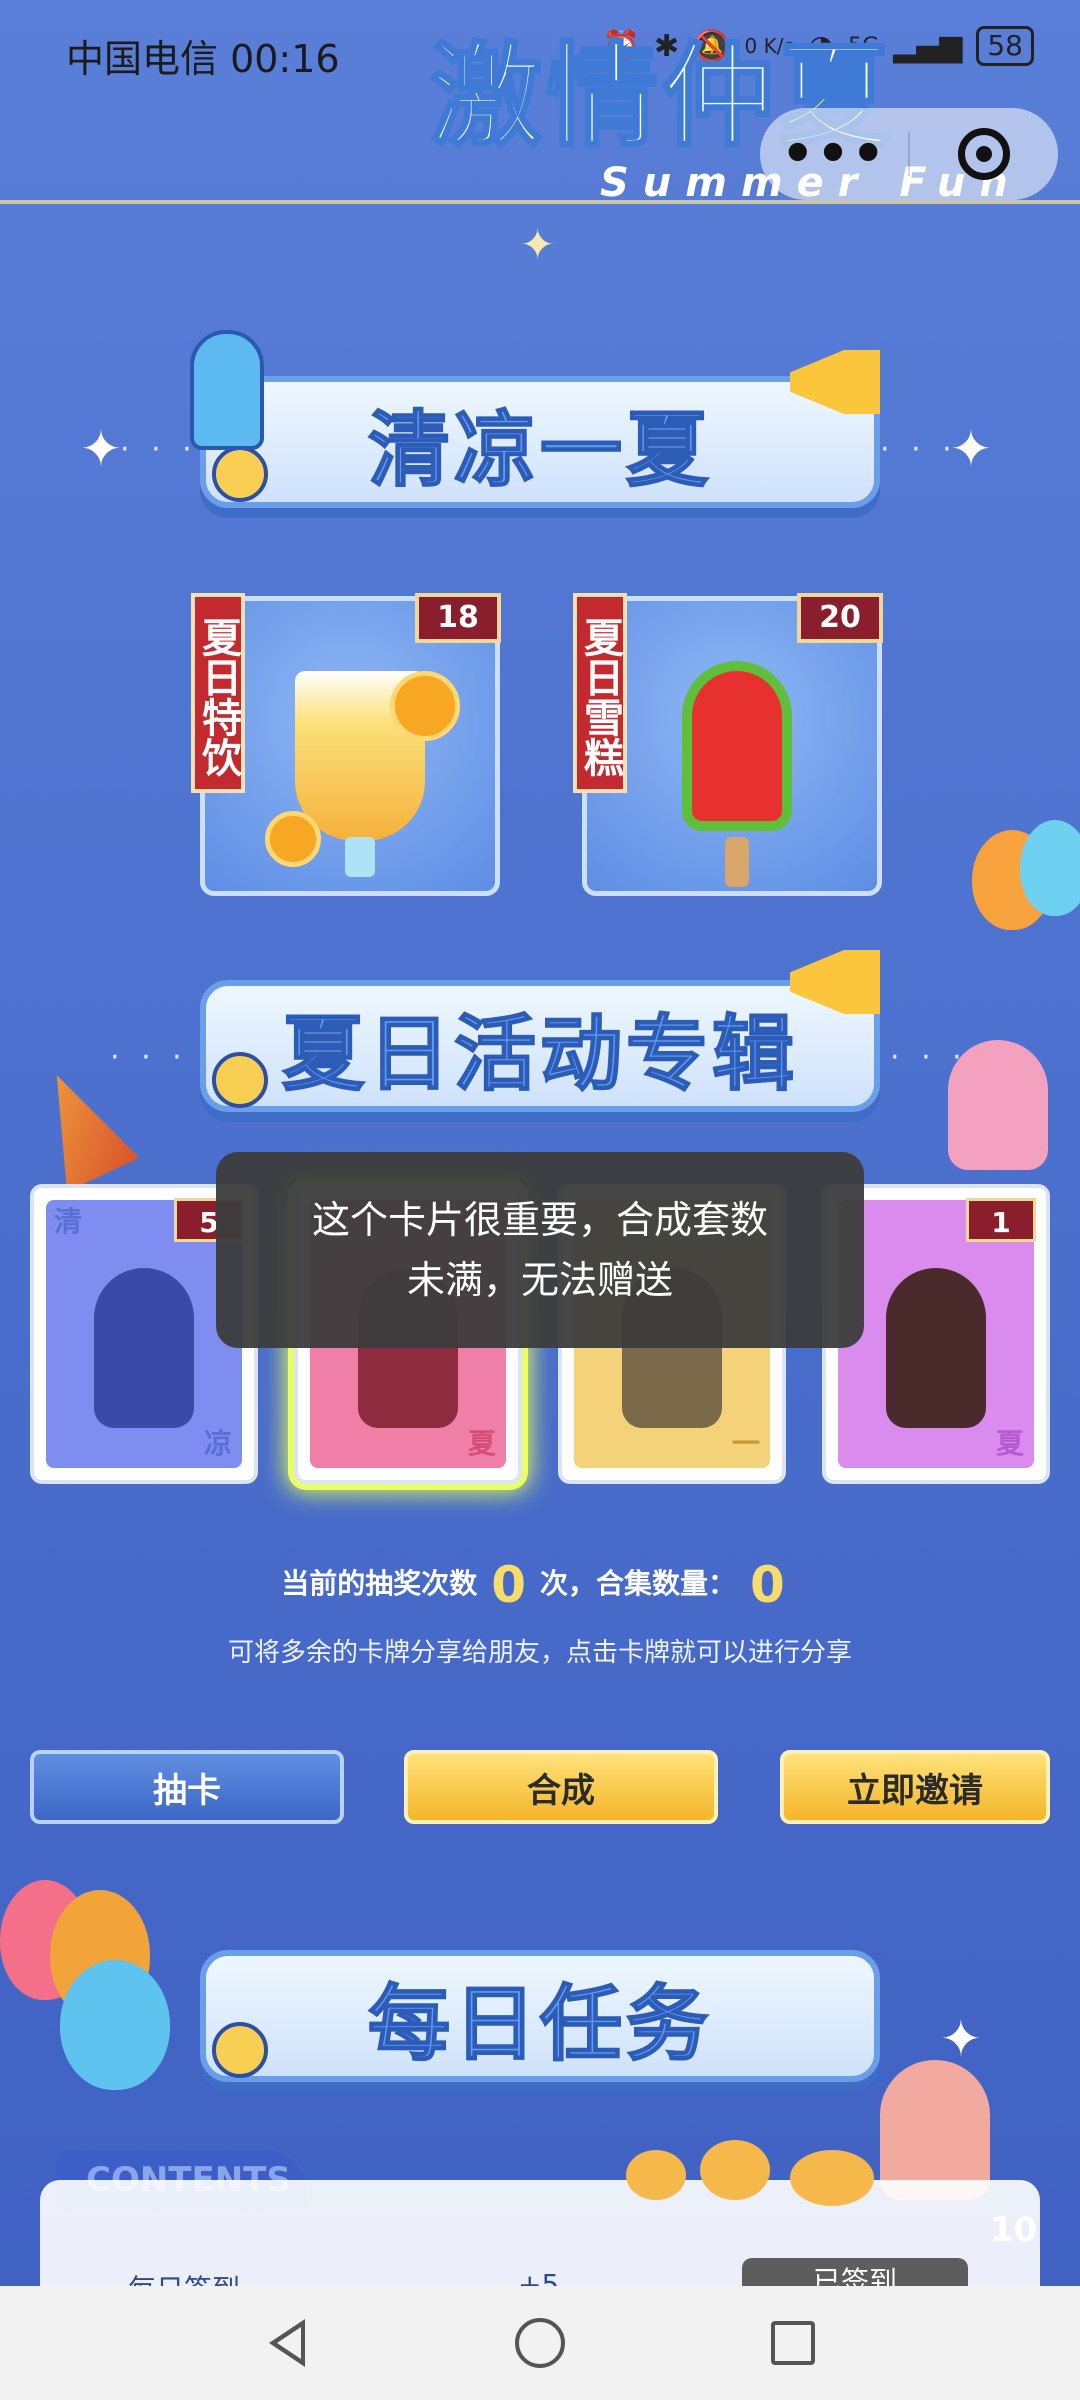 This screenshot has height=2400, width=1080. I want to click on prize-card-drink: 夏日特饮 18, so click(346, 744).